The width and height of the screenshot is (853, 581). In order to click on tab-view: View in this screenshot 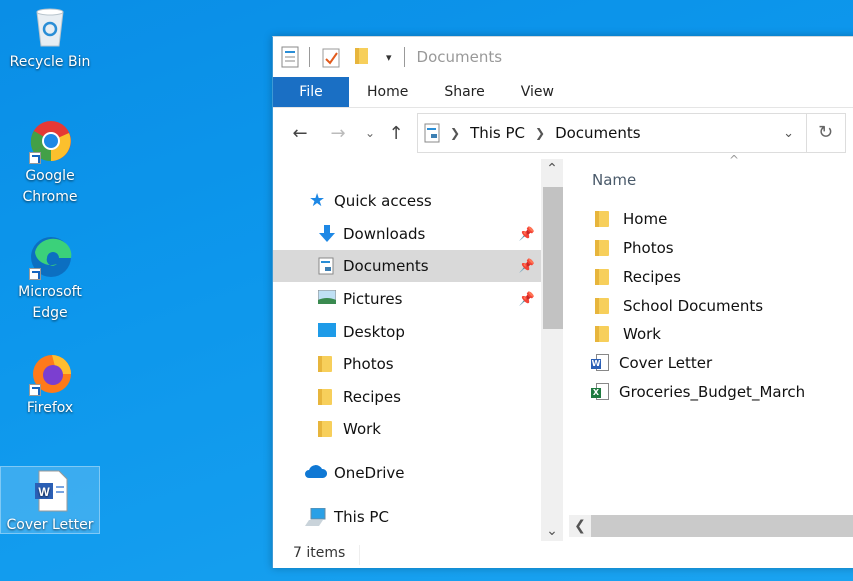, I will do `click(537, 92)`.